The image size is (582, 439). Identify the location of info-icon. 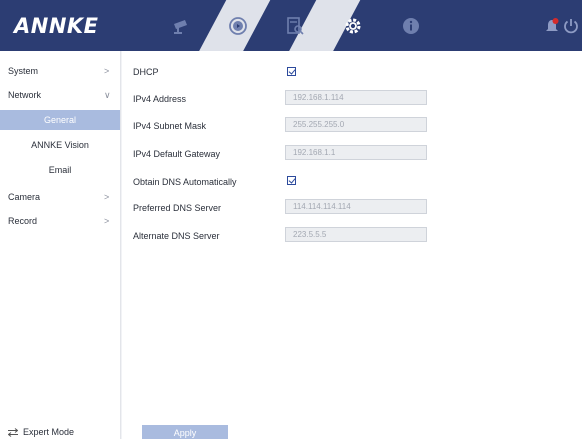
(411, 26).